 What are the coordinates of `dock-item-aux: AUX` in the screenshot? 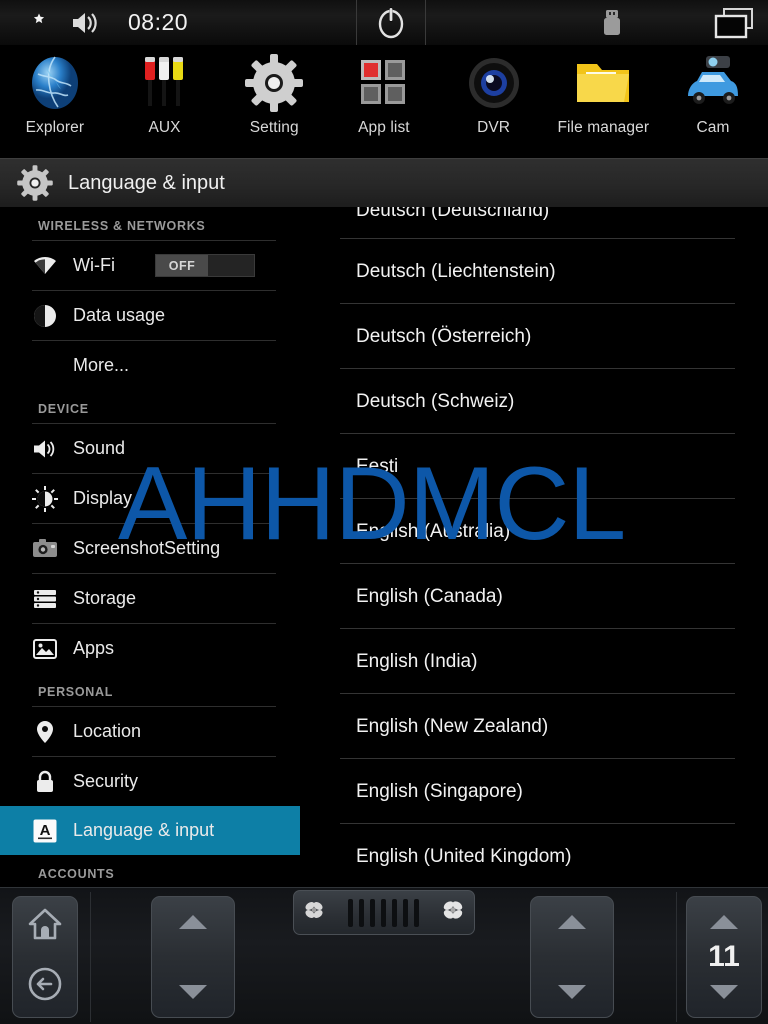 It's located at (165, 91).